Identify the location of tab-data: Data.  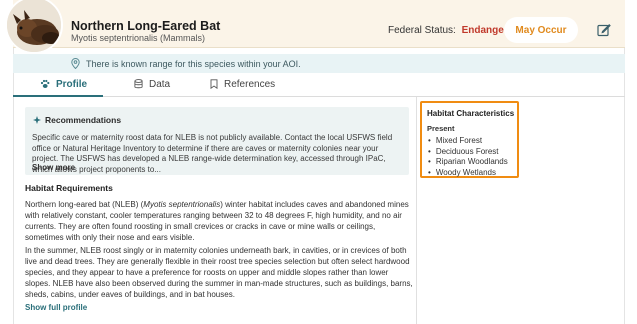
(152, 84).